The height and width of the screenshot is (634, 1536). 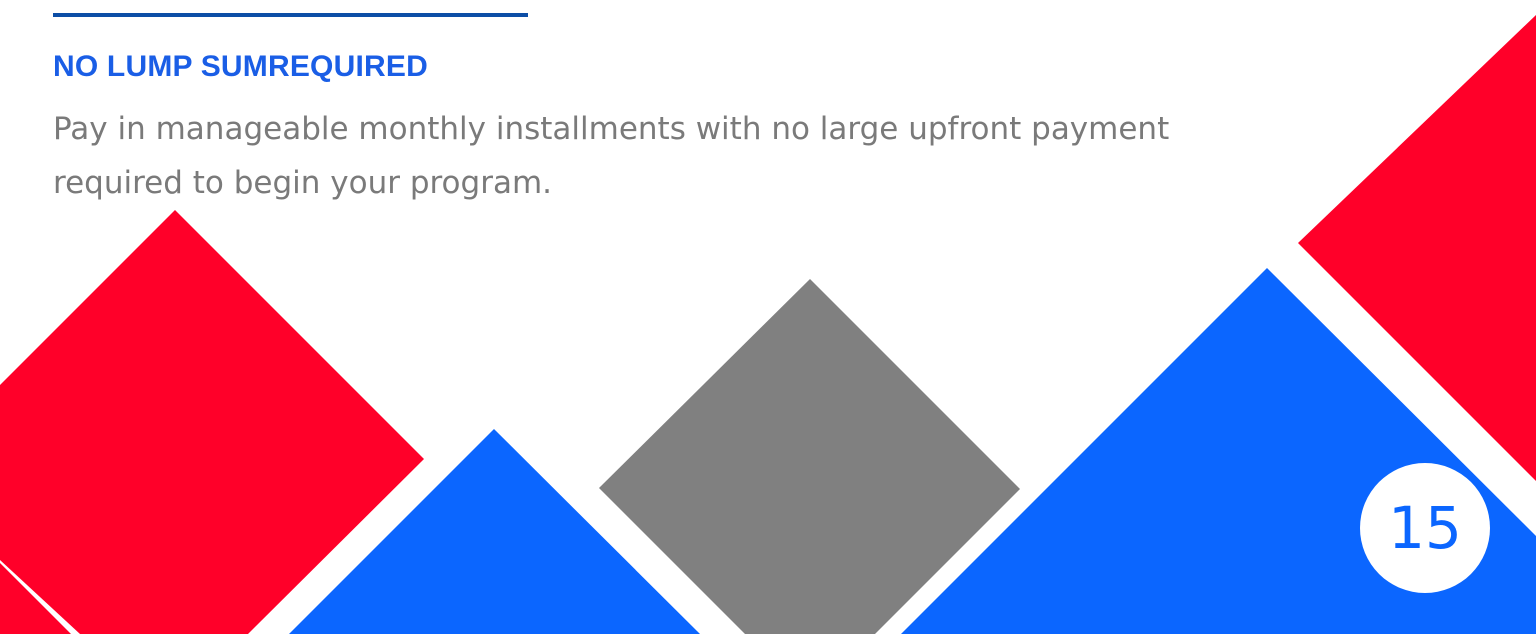 I want to click on page-number-badge: 15, so click(x=1425, y=528).